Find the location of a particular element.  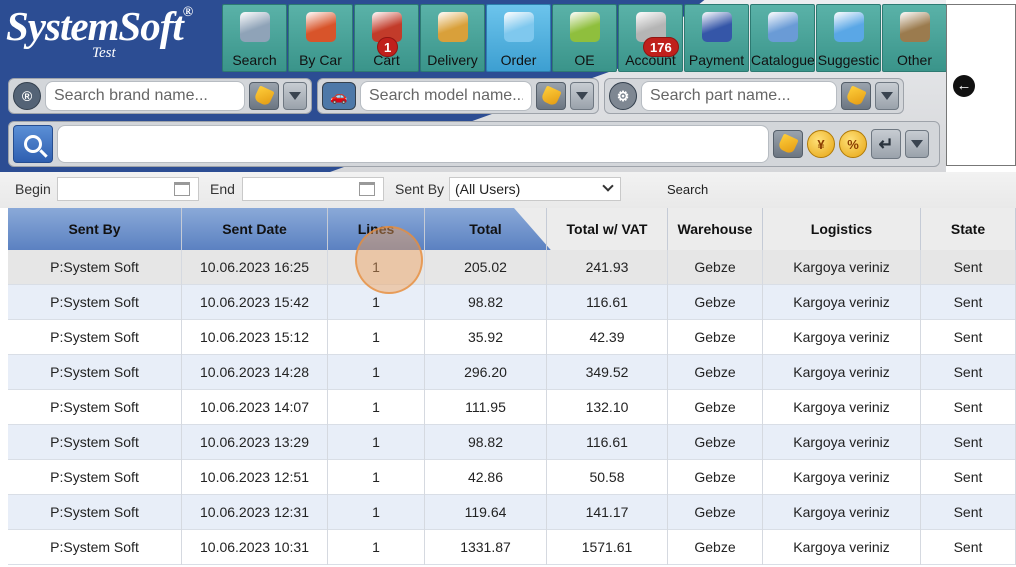

toolbar-oe-button: OE is located at coordinates (584, 38).